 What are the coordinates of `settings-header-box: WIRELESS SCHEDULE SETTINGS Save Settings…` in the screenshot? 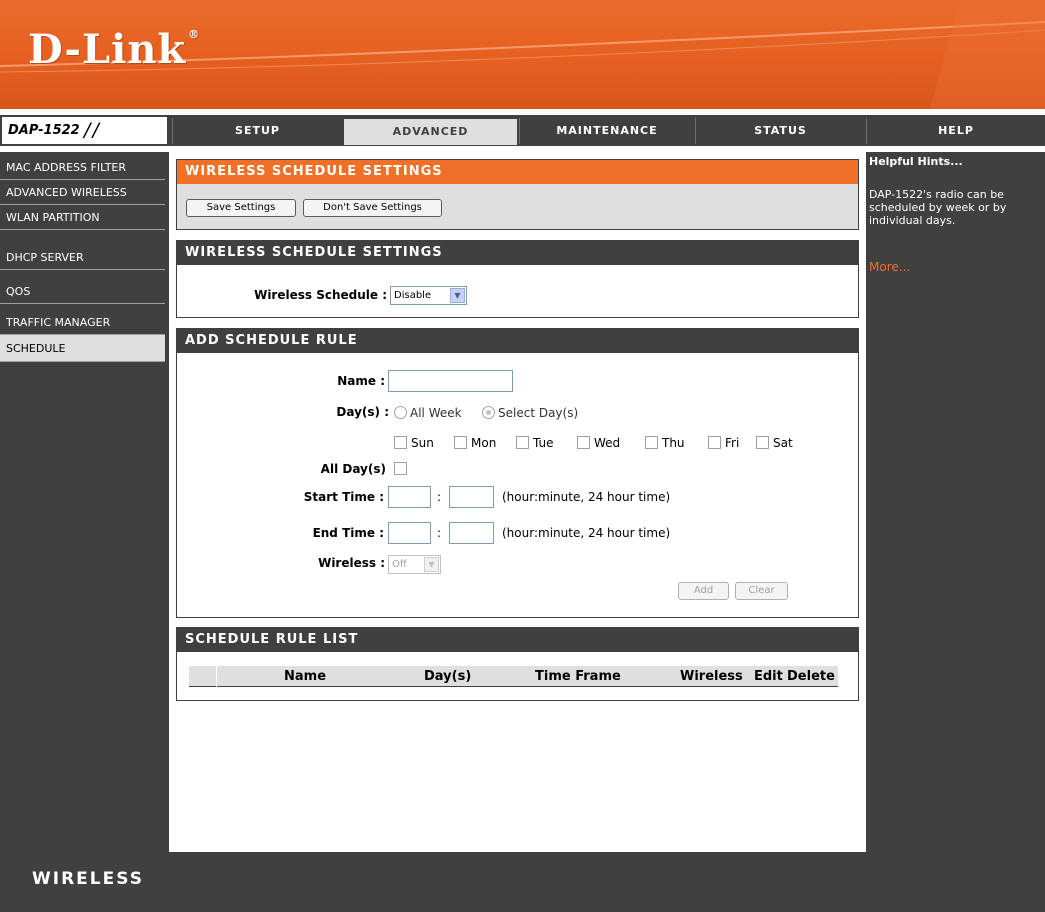 It's located at (517, 194).